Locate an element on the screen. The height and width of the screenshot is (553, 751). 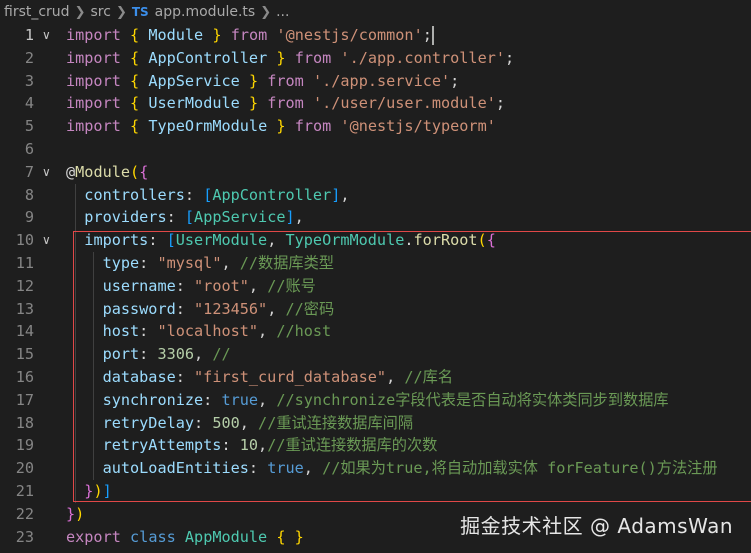
code-line: 19 retryAttempts: 10,//重试连接数据库的次数 is located at coordinates (375, 446).